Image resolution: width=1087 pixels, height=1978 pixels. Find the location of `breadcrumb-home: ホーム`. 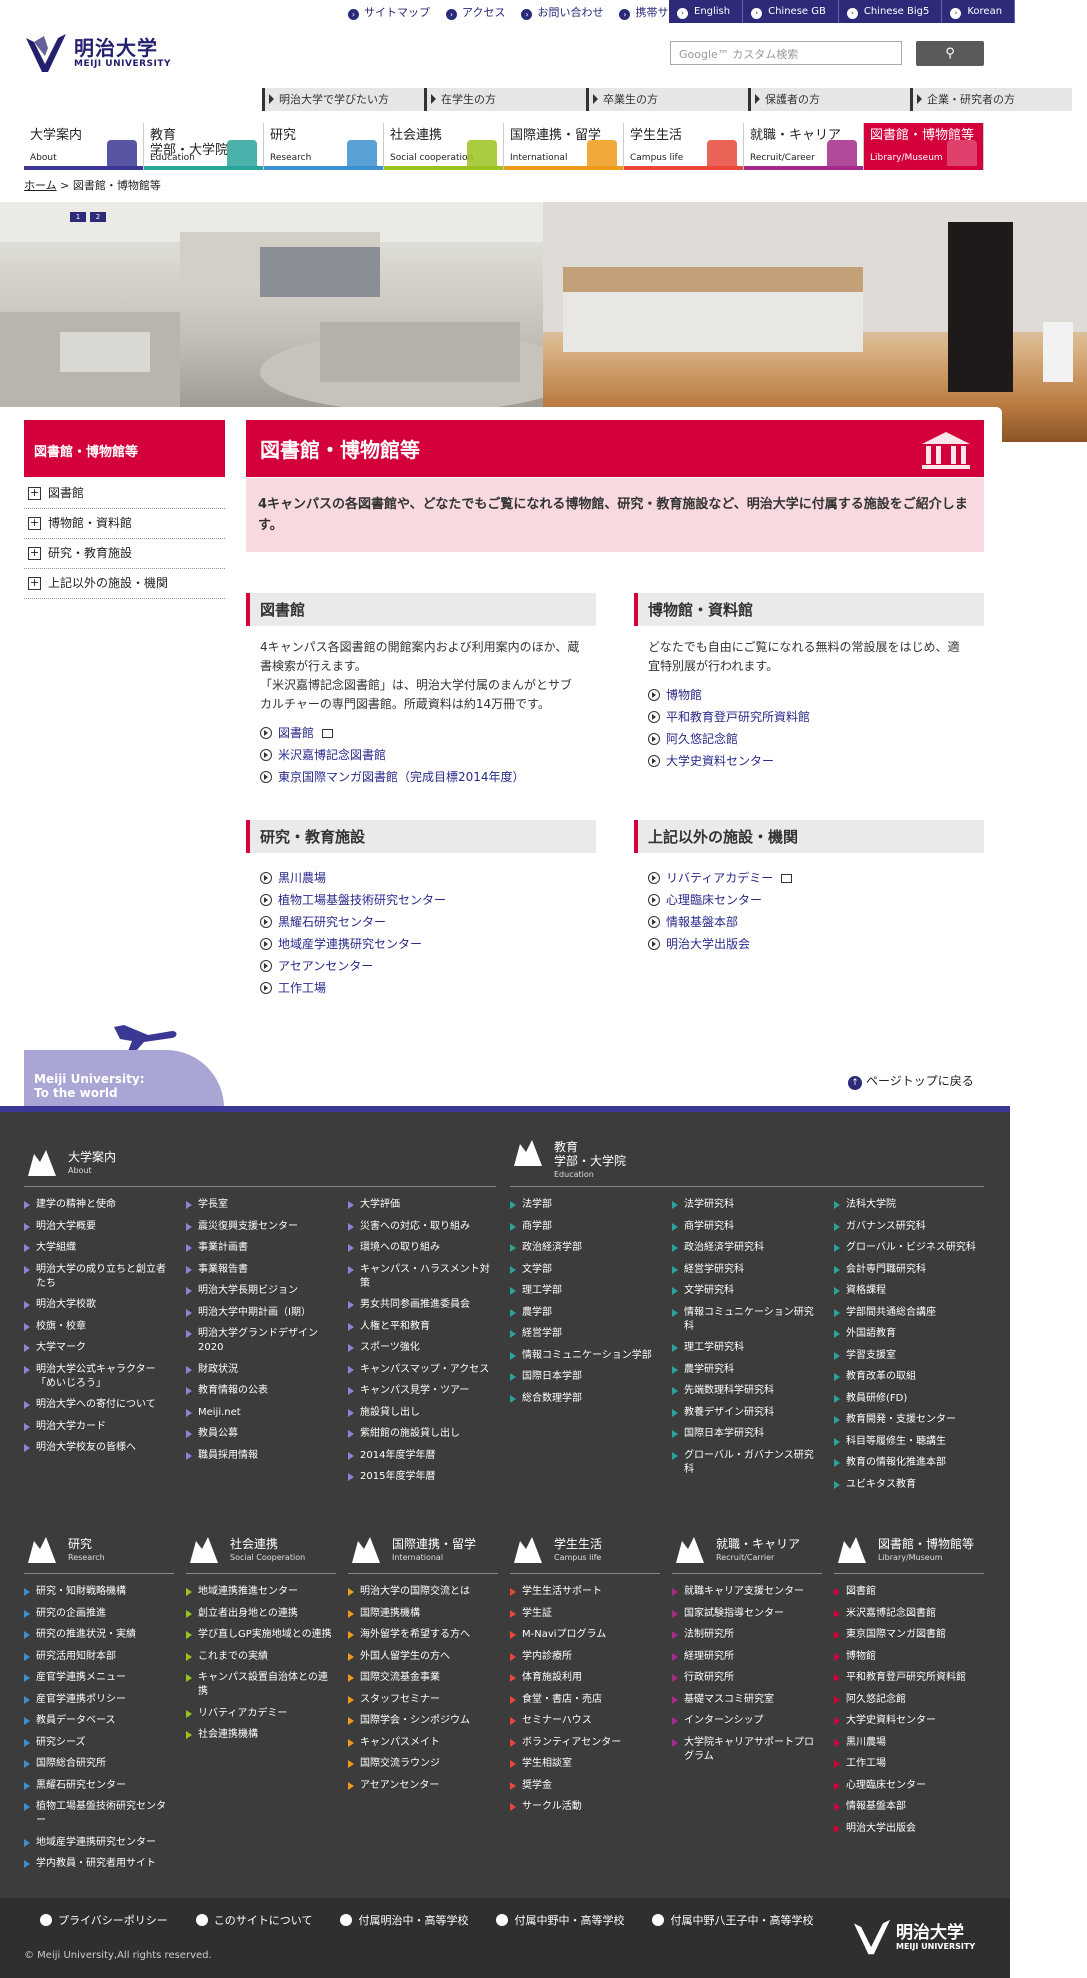

breadcrumb-home: ホーム is located at coordinates (40, 185).